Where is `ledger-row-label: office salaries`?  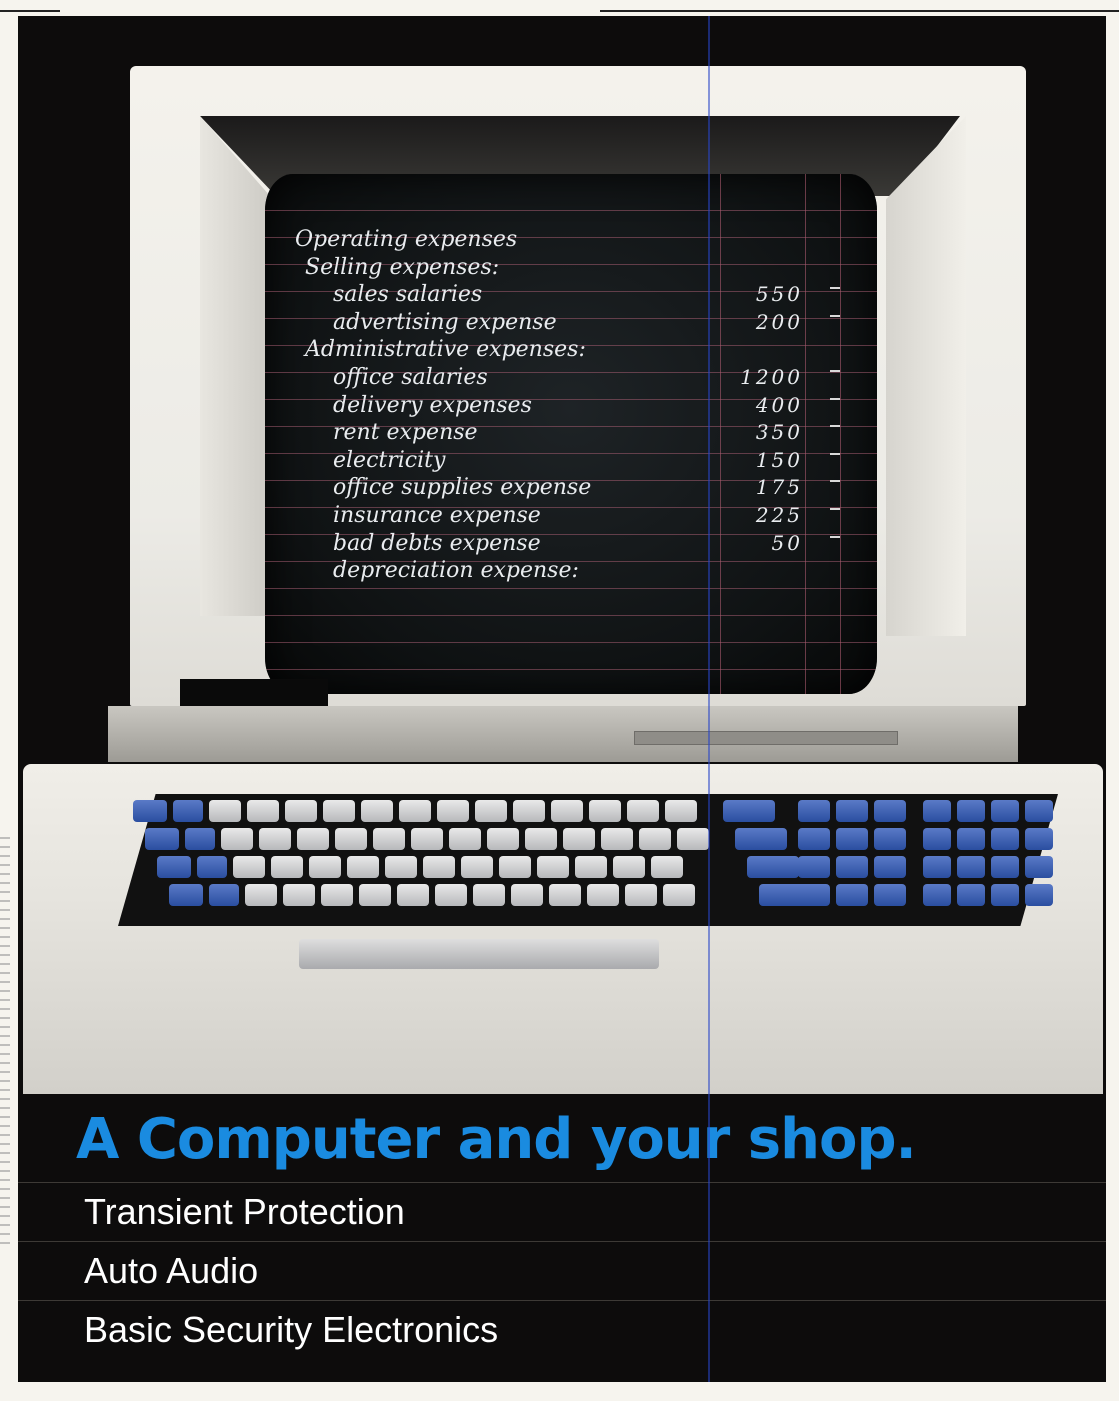 ledger-row-label: office salaries is located at coordinates (410, 377).